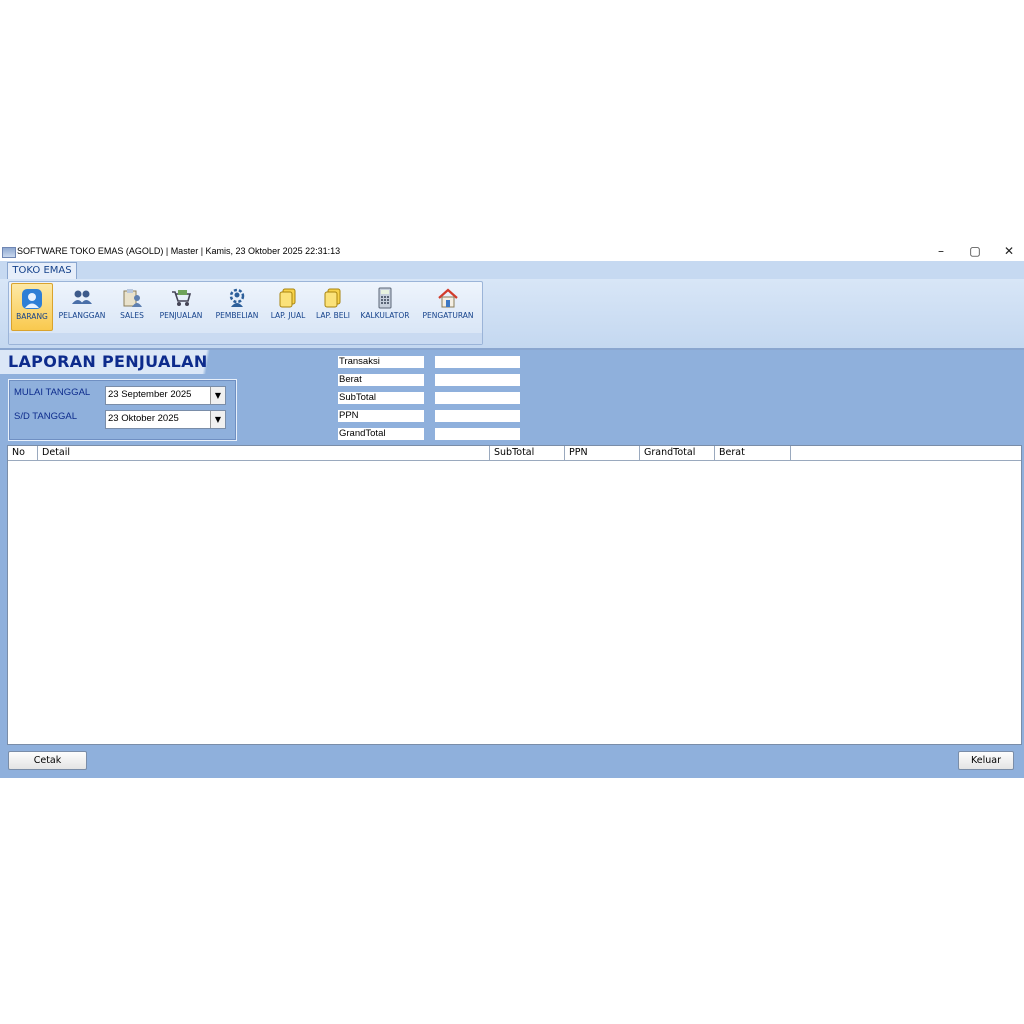 Image resolution: width=1024 pixels, height=1024 pixels. I want to click on users-icon, so click(82, 297).